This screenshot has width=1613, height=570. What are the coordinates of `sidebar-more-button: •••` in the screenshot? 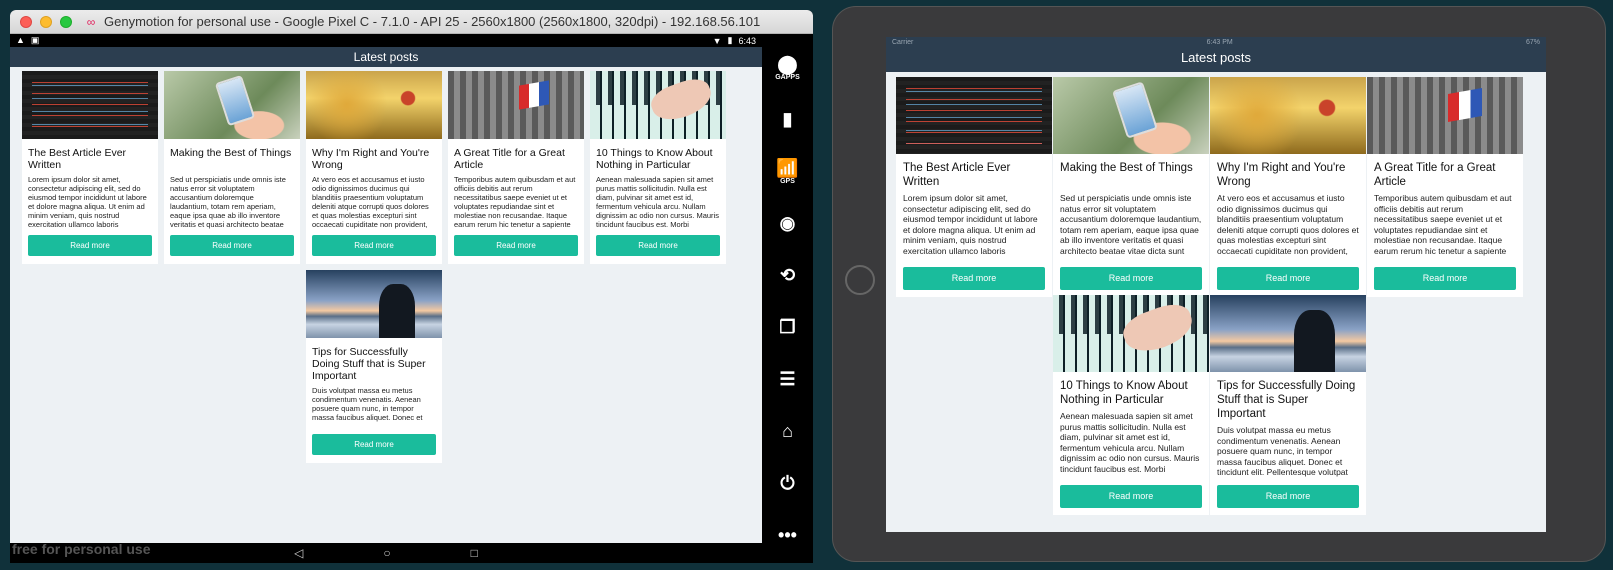 It's located at (788, 535).